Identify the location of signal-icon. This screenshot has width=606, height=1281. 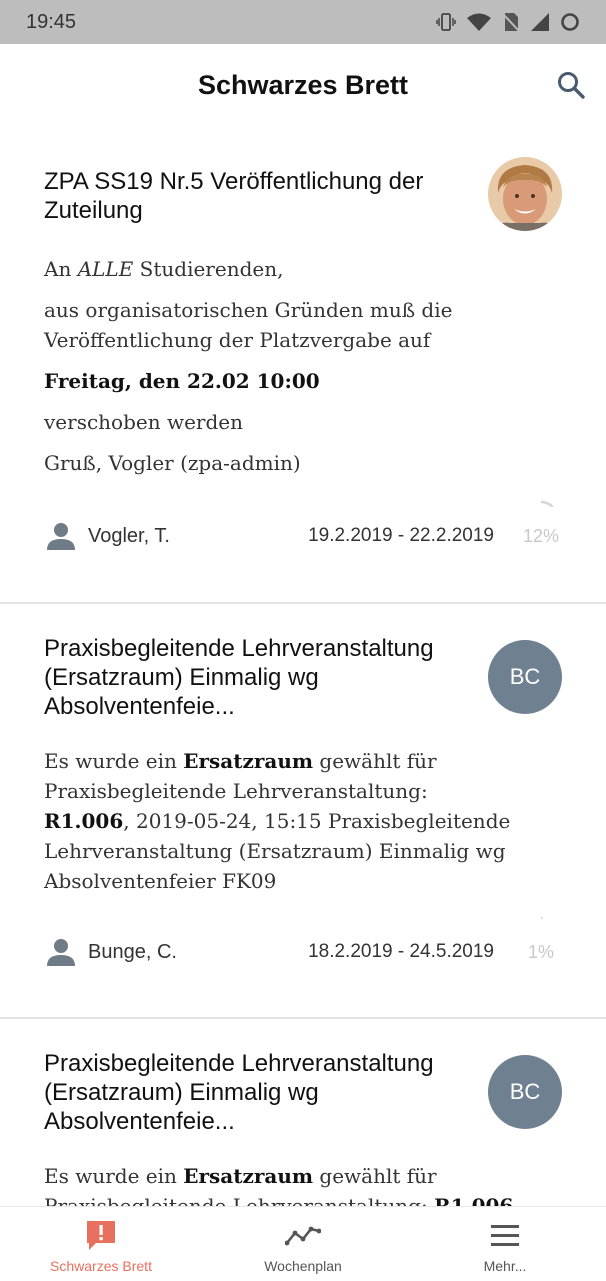
(540, 22).